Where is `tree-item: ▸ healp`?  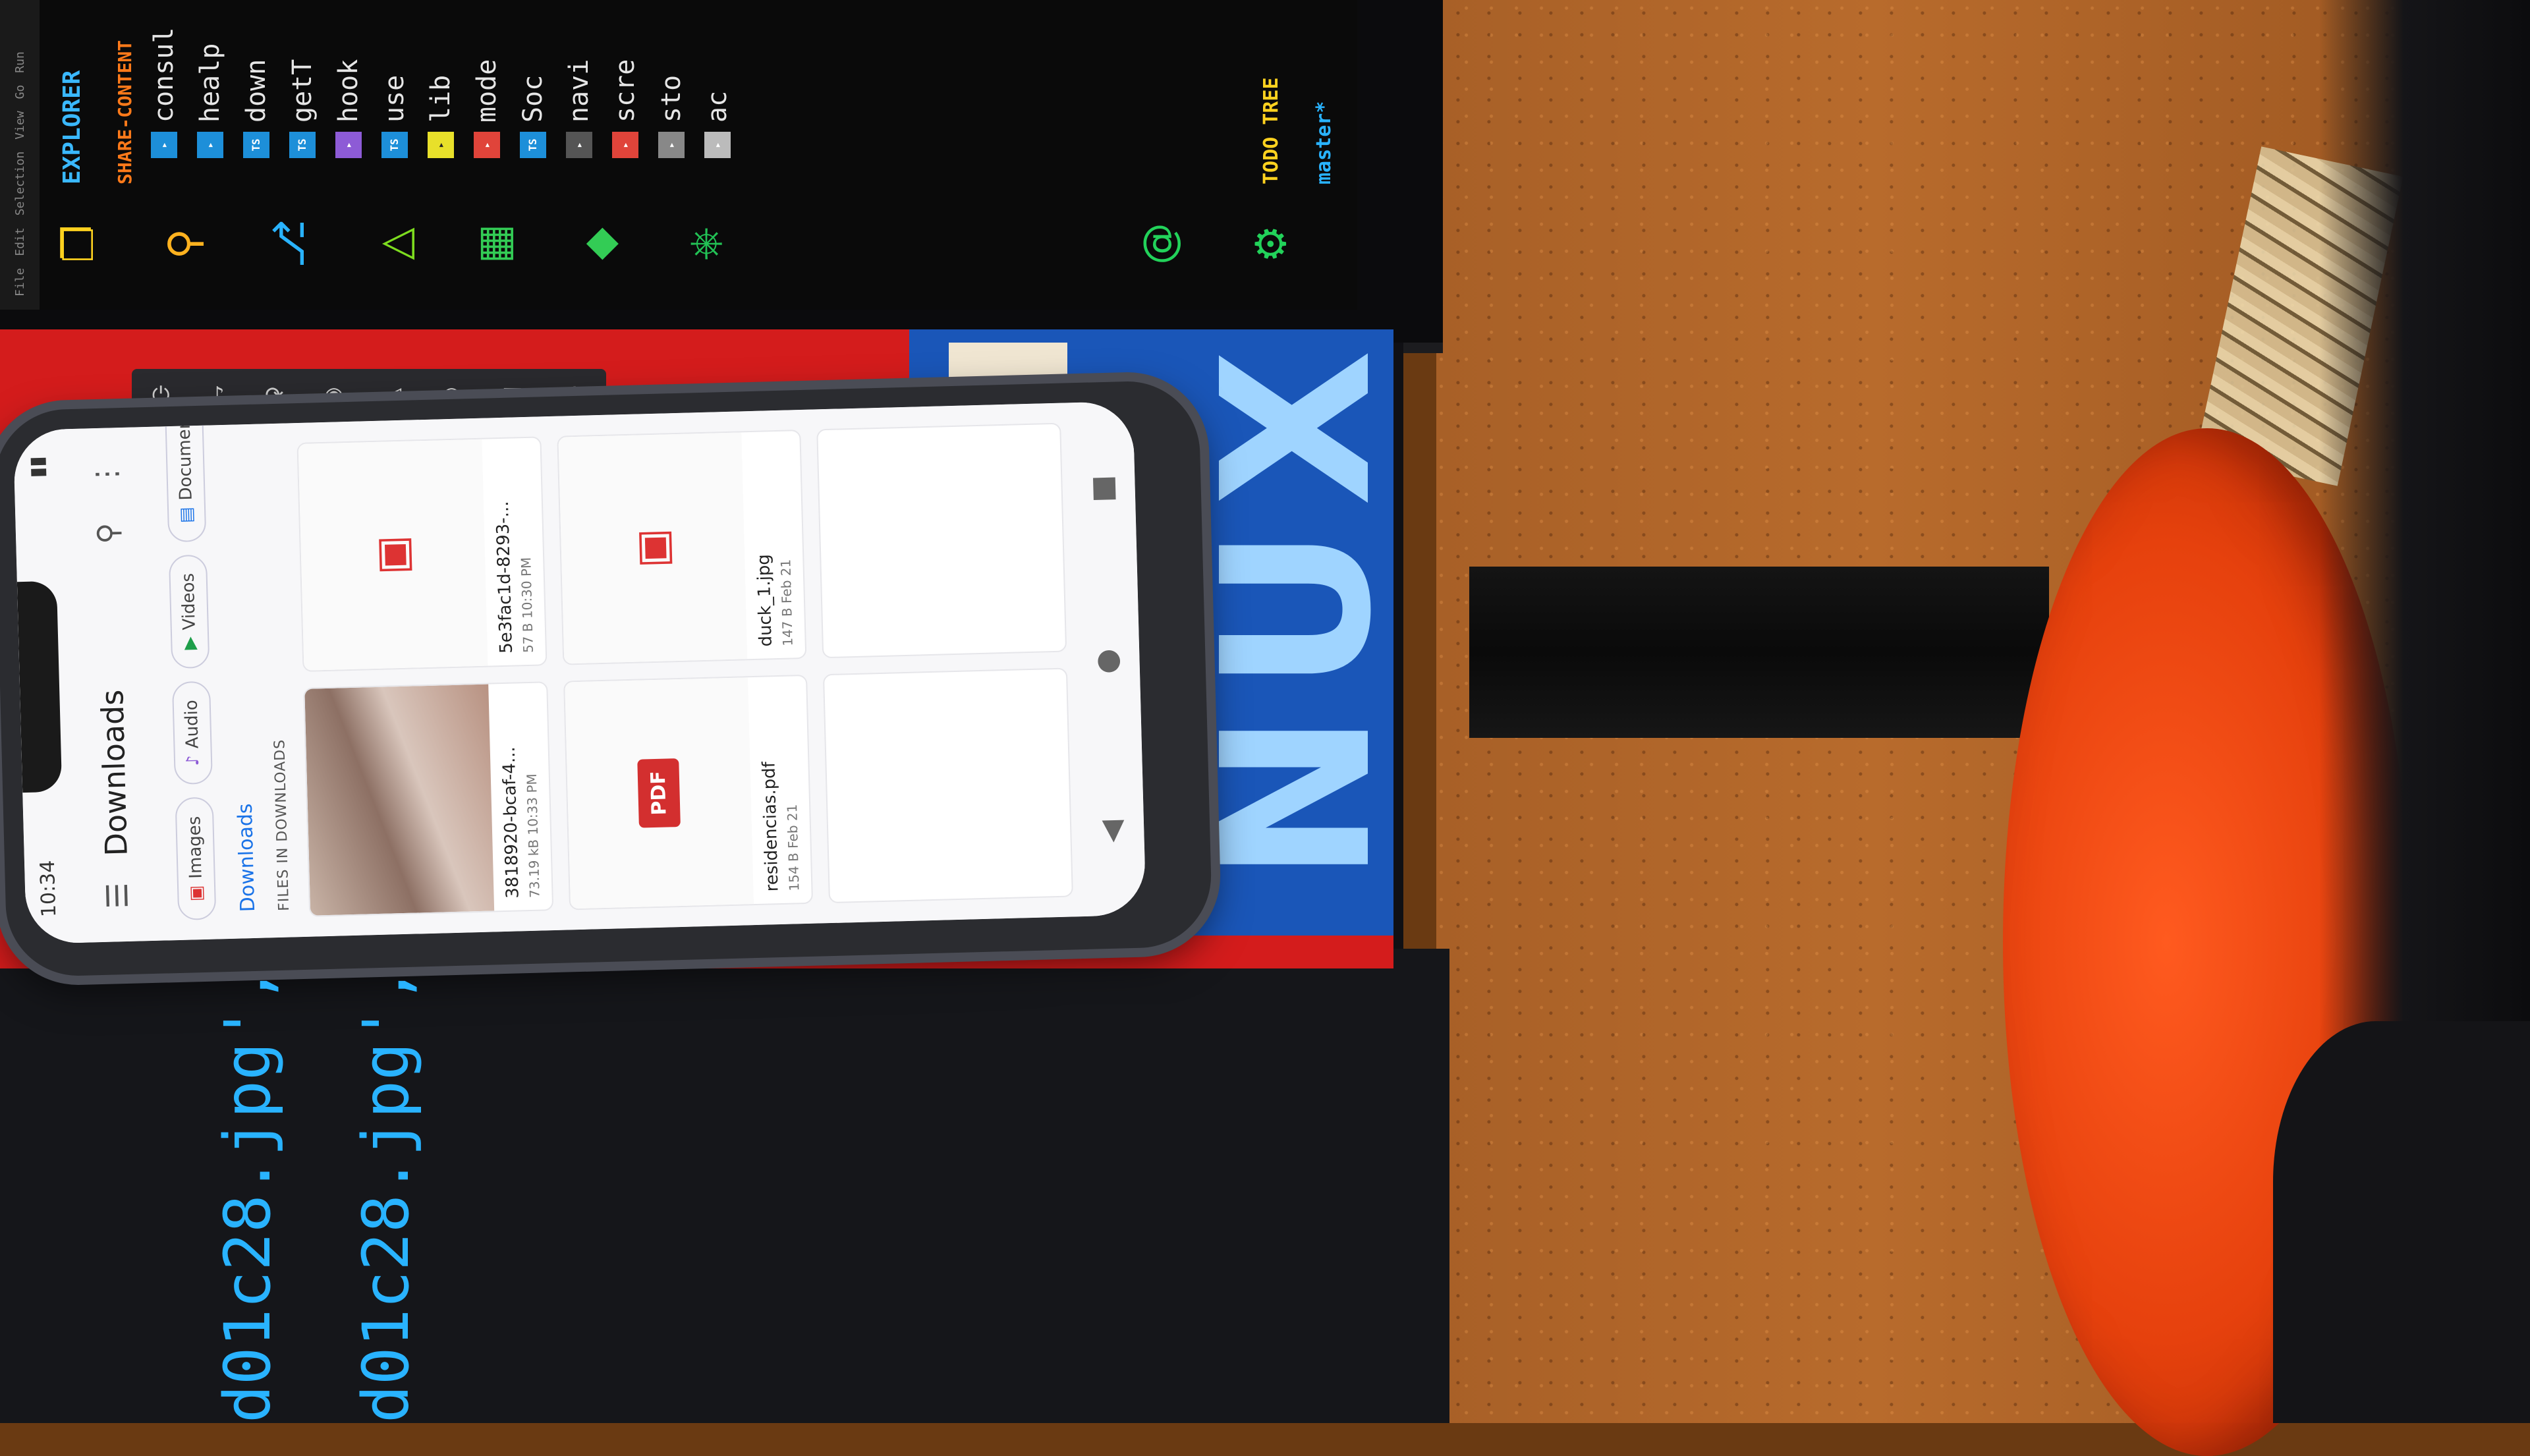 tree-item: ▸ healp is located at coordinates (210, 100).